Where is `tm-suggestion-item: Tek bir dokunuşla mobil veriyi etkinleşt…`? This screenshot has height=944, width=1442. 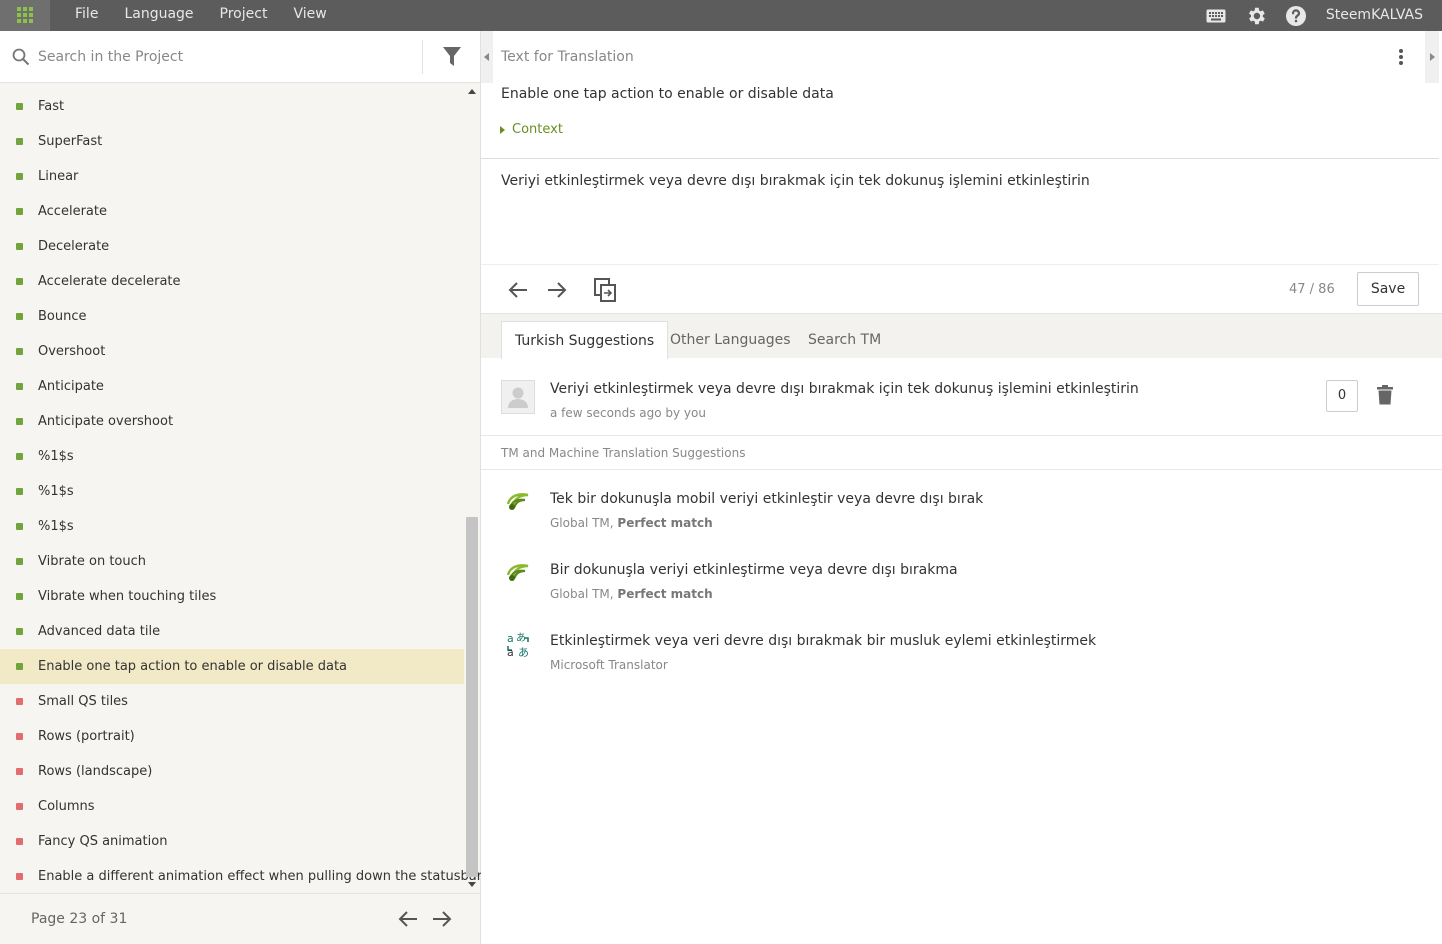 tm-suggestion-item: Tek bir dokunuşla mobil veriyi etkinleşt… is located at coordinates (961, 510).